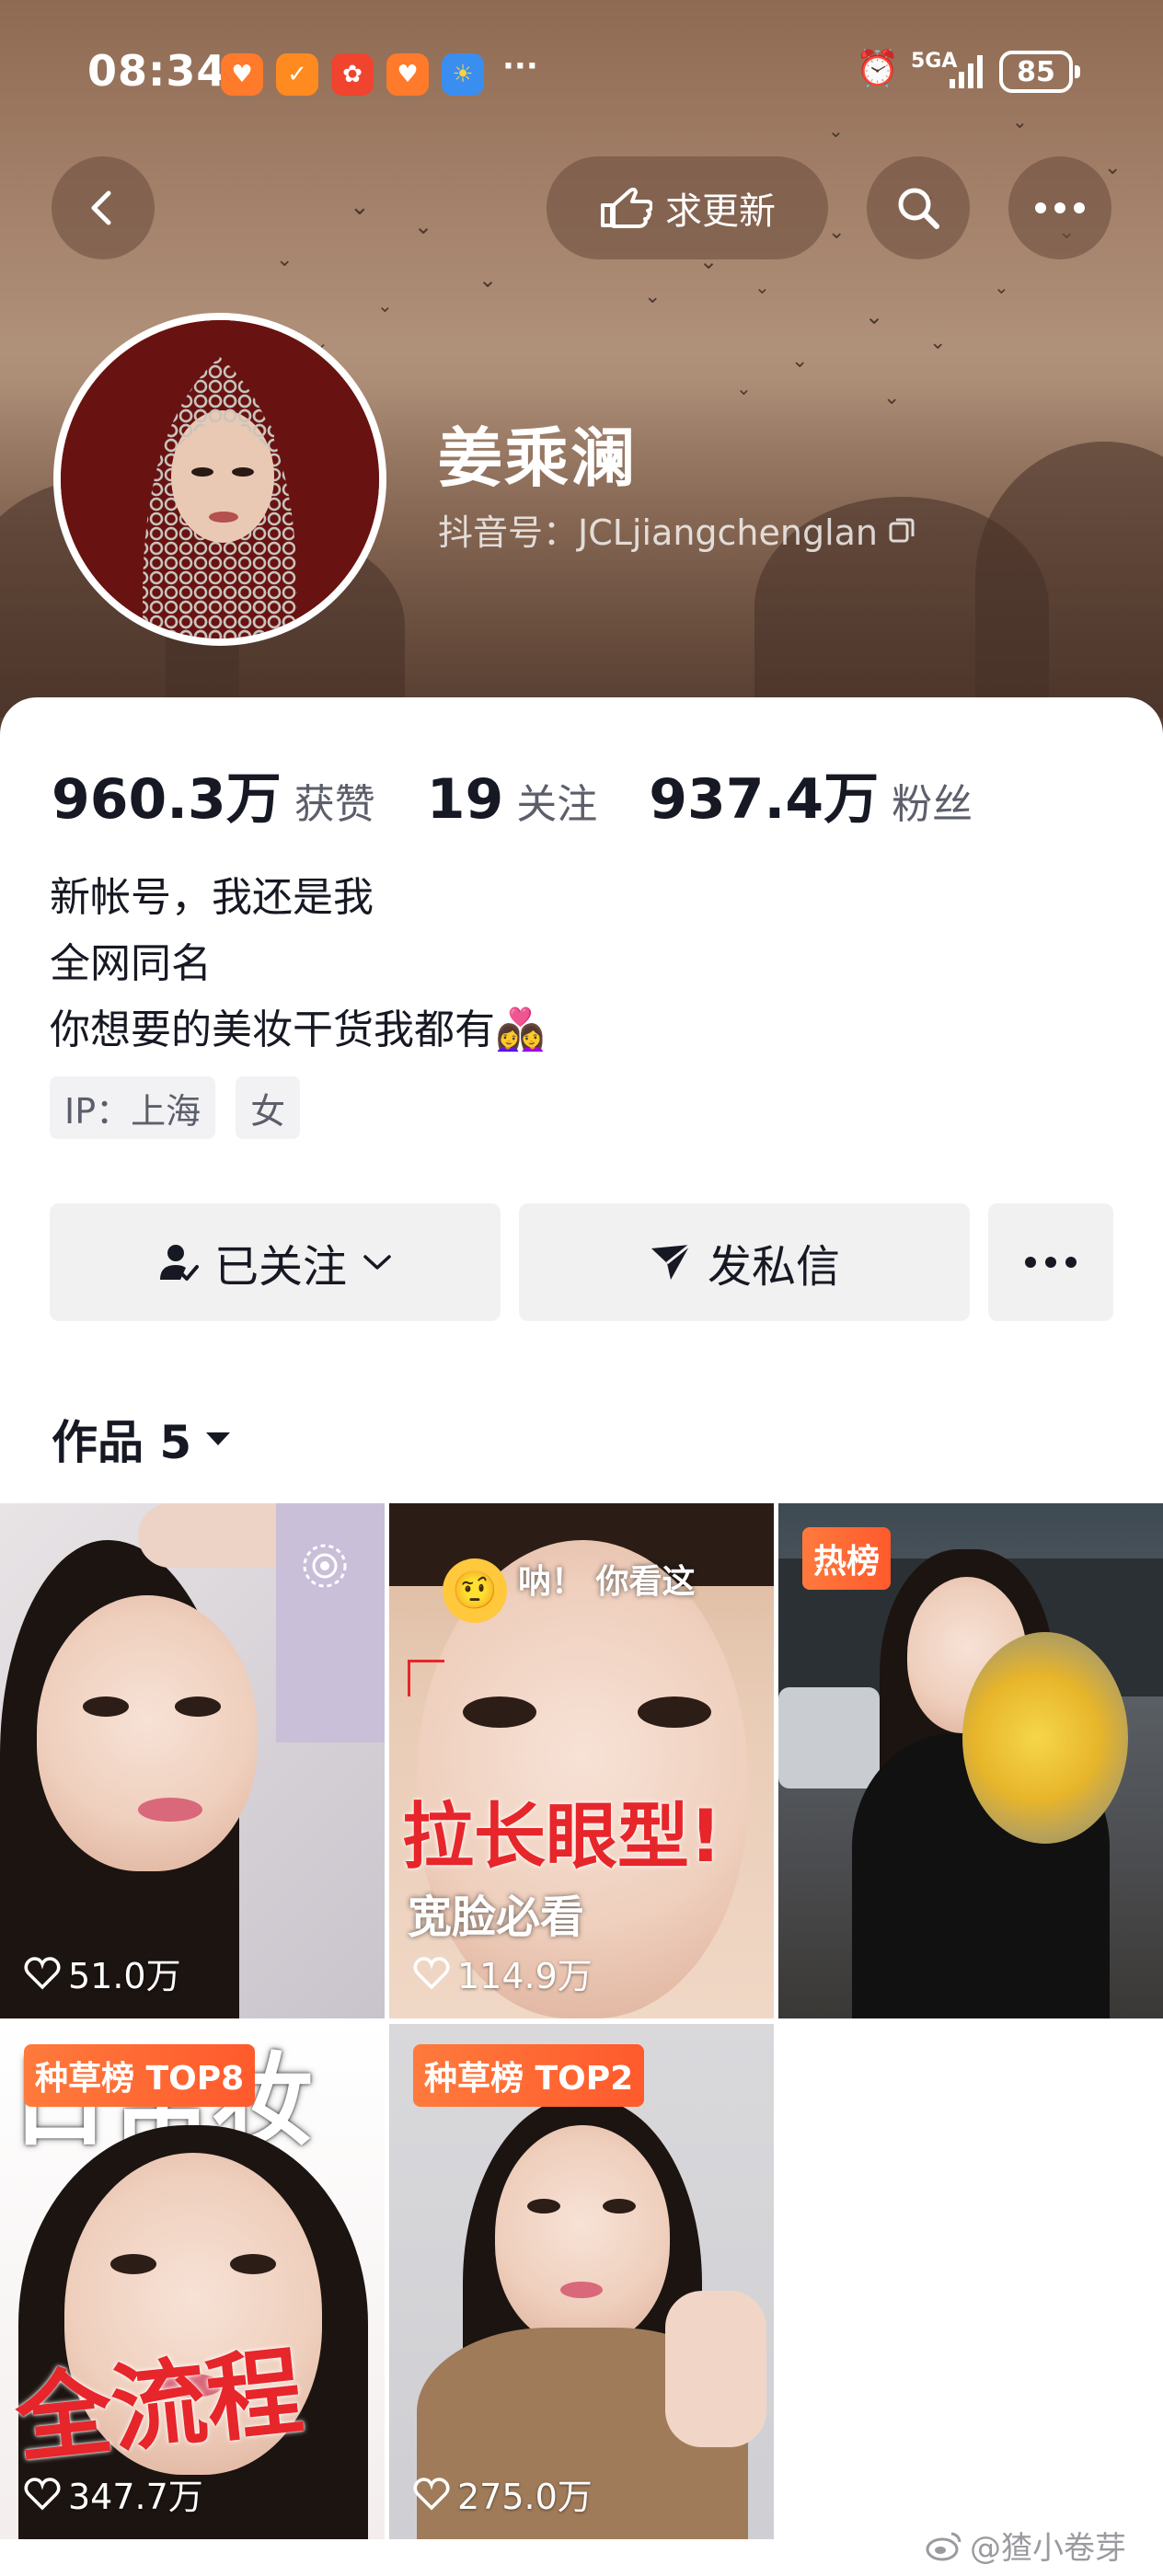  What do you see at coordinates (170, 1810) in the screenshot?
I see `thumbnail-lips` at bounding box center [170, 1810].